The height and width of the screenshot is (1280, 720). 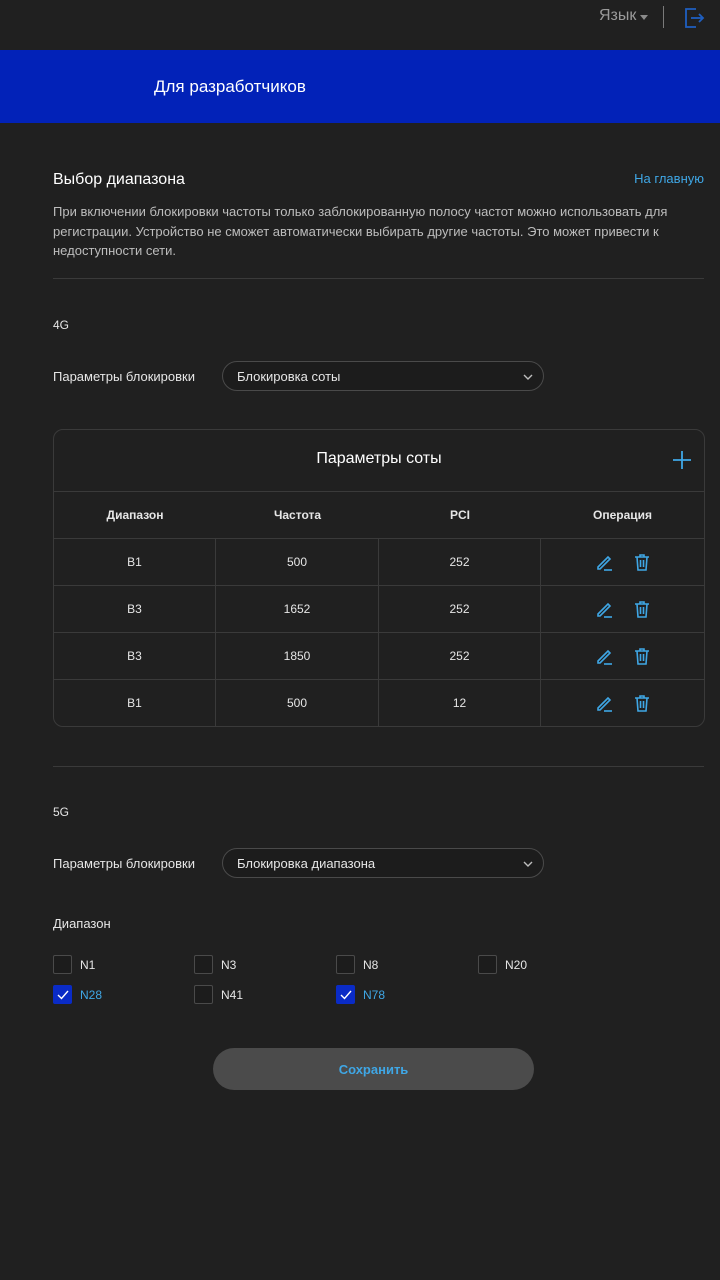 I want to click on band-label: N8, so click(x=371, y=964).